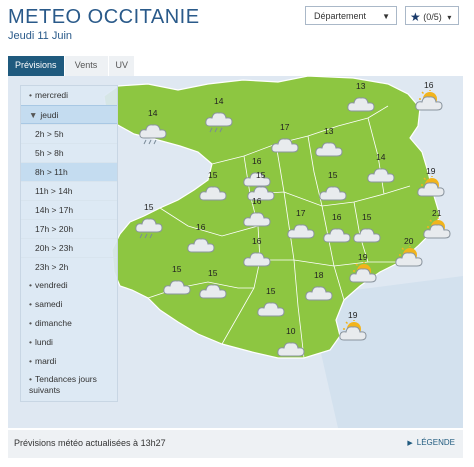  I want to click on menu-trends: • Tendances jours suivants, so click(69, 386).